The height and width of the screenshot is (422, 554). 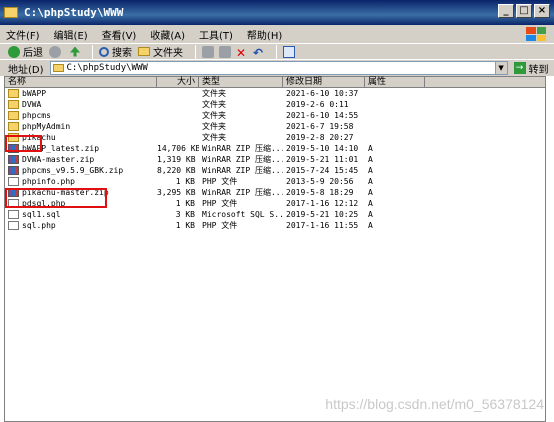 I want to click on file-name-text: phpMyAdmin, so click(x=46, y=126).